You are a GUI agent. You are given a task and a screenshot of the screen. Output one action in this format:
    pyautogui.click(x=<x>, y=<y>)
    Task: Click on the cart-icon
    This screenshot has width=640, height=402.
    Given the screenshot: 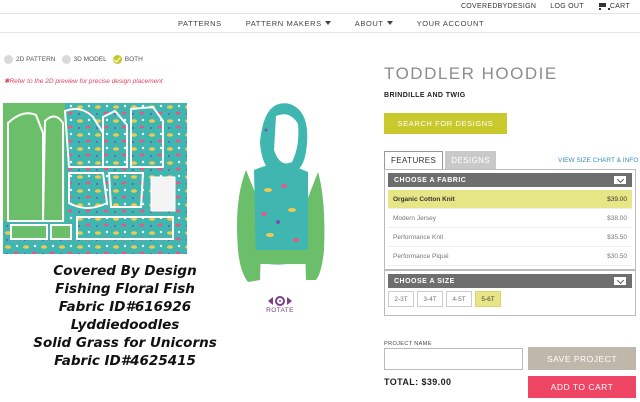 What is the action you would take?
    pyautogui.click(x=604, y=6)
    